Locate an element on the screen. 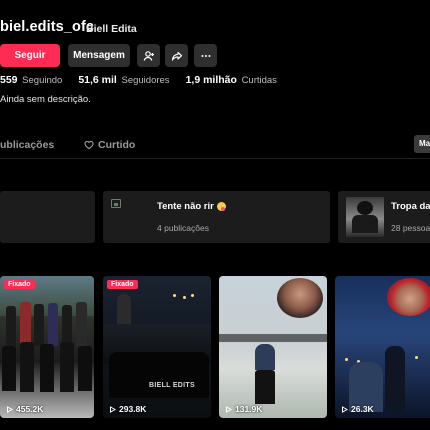 This screenshot has height=430, width=430. share-button is located at coordinates (176, 55).